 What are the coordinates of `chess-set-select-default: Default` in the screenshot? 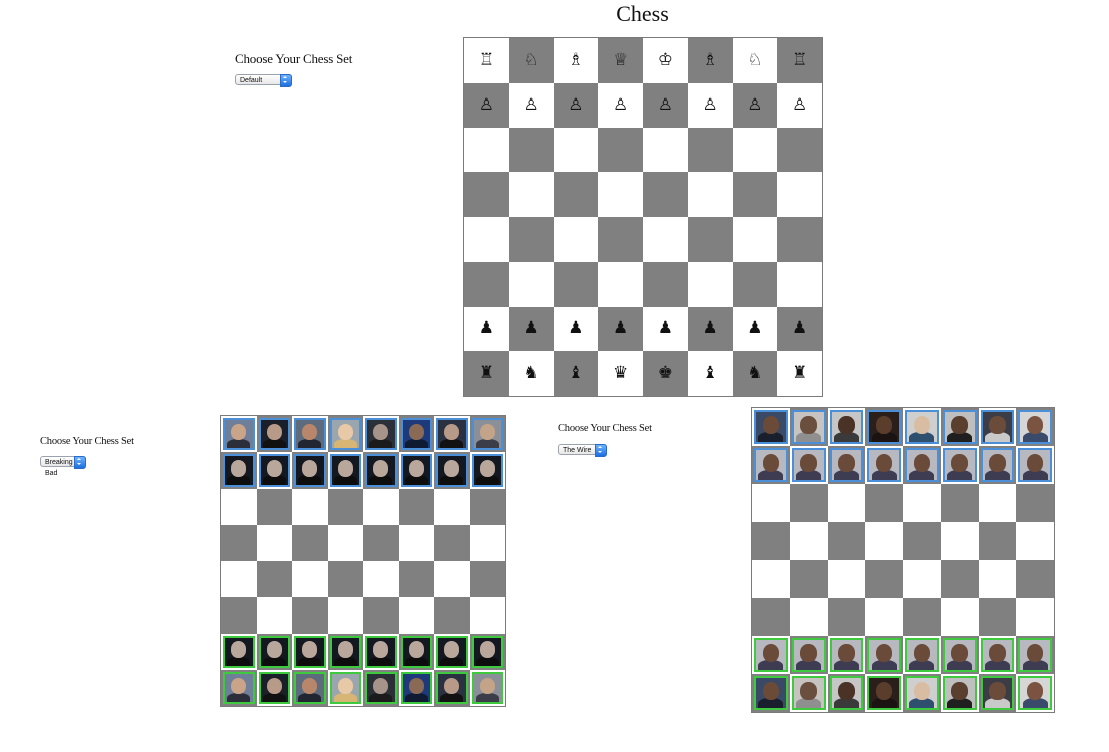 It's located at (263, 80).